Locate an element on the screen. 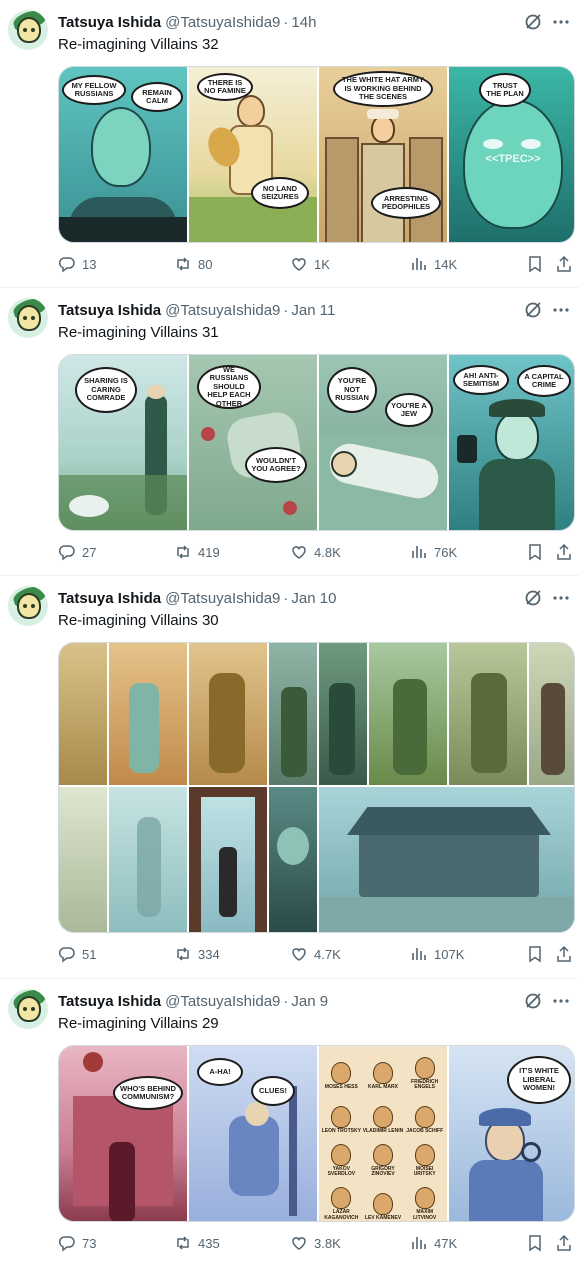 The height and width of the screenshot is (1267, 579). repost-button: 435 is located at coordinates (197, 1243).